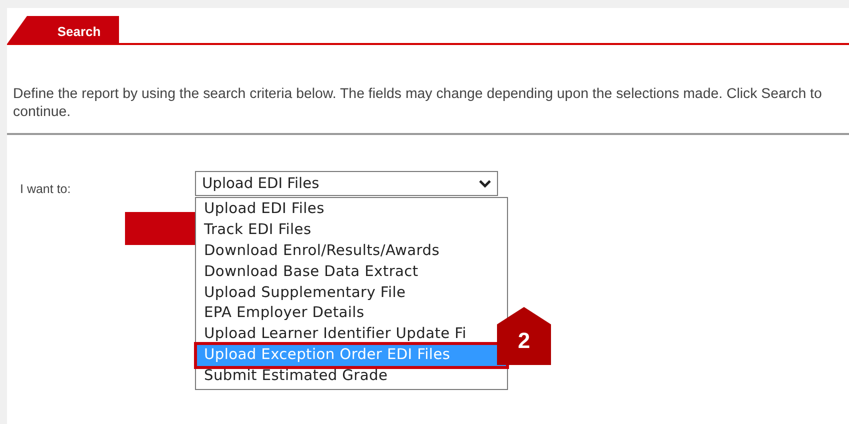 The height and width of the screenshot is (424, 849). I want to click on search-tab: Search, so click(63, 30).